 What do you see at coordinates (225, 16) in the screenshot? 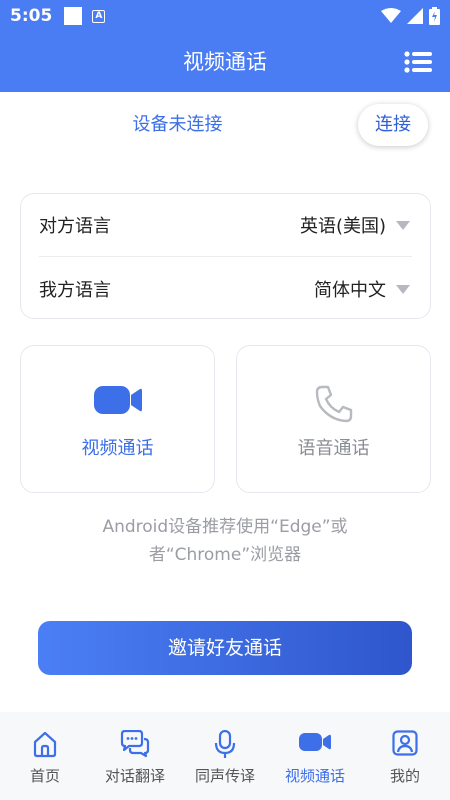
I see `status-bar: 5:05 A` at bounding box center [225, 16].